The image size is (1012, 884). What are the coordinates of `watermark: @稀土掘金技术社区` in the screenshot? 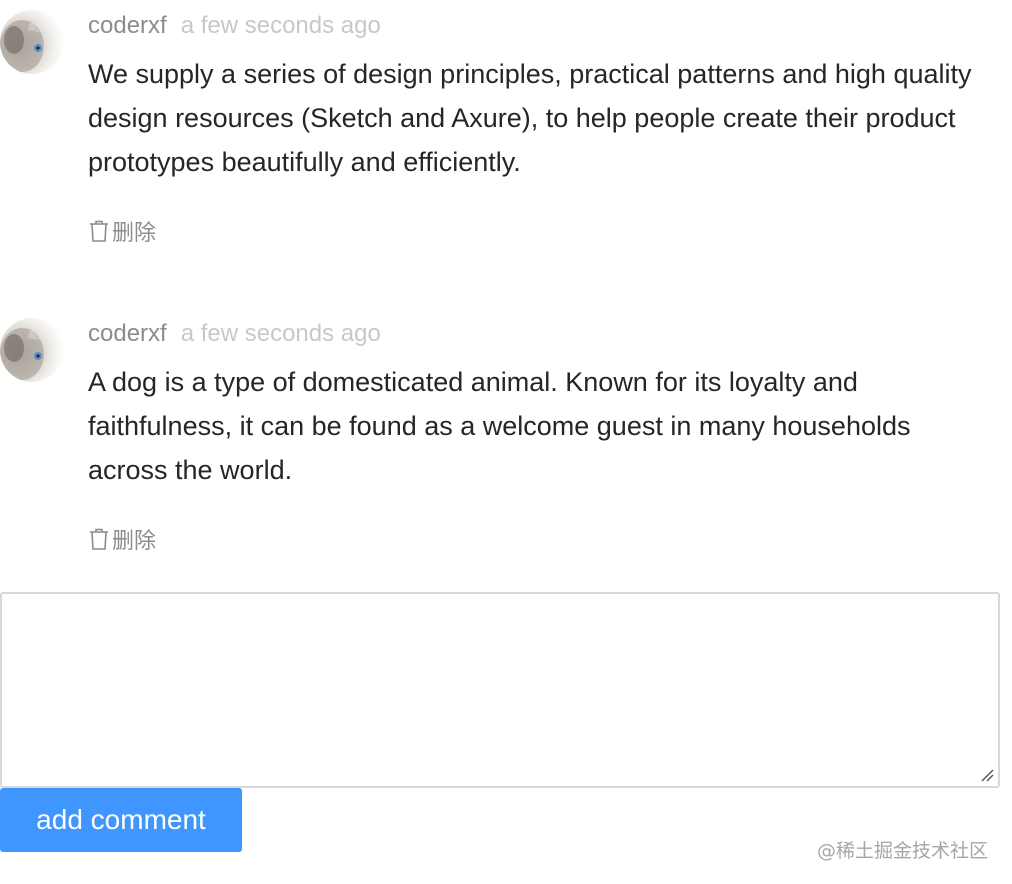 It's located at (902, 851).